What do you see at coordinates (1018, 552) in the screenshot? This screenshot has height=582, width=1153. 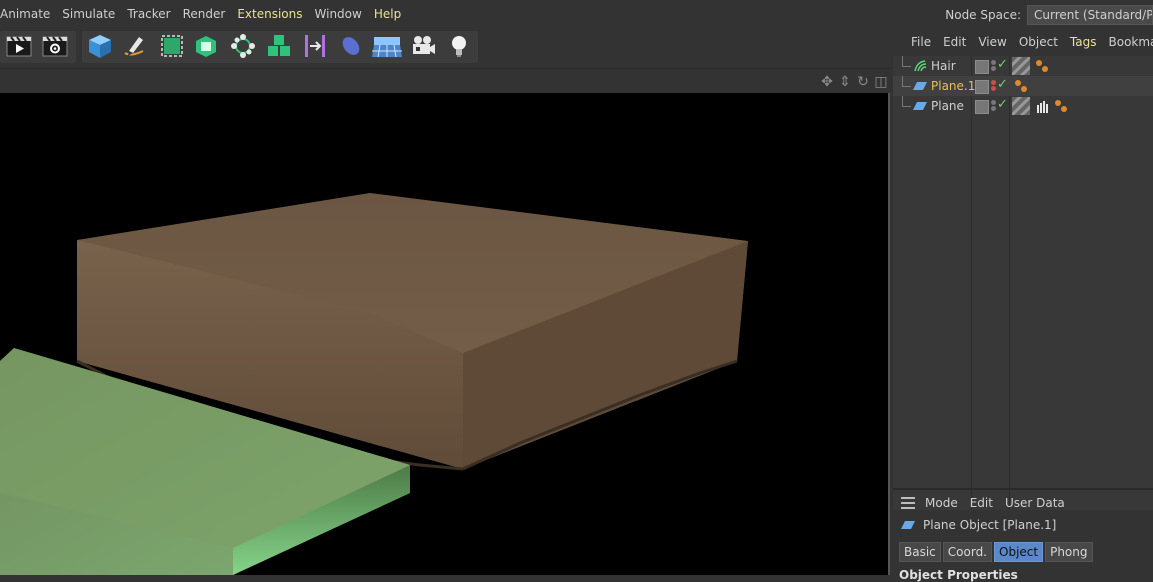 I see `tab-object: Object` at bounding box center [1018, 552].